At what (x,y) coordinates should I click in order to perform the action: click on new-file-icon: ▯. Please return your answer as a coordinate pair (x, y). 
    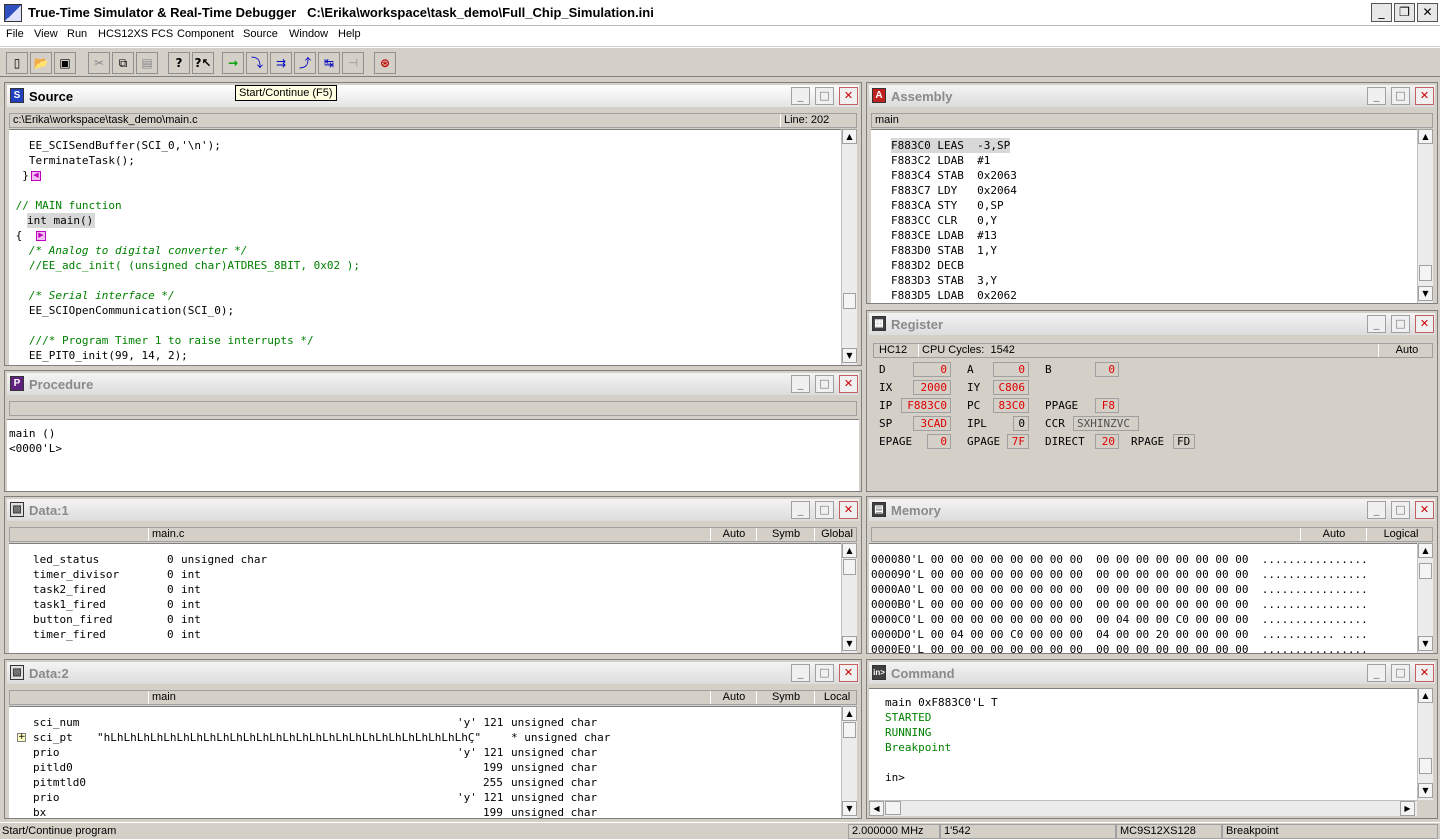
    Looking at the image, I should click on (17, 63).